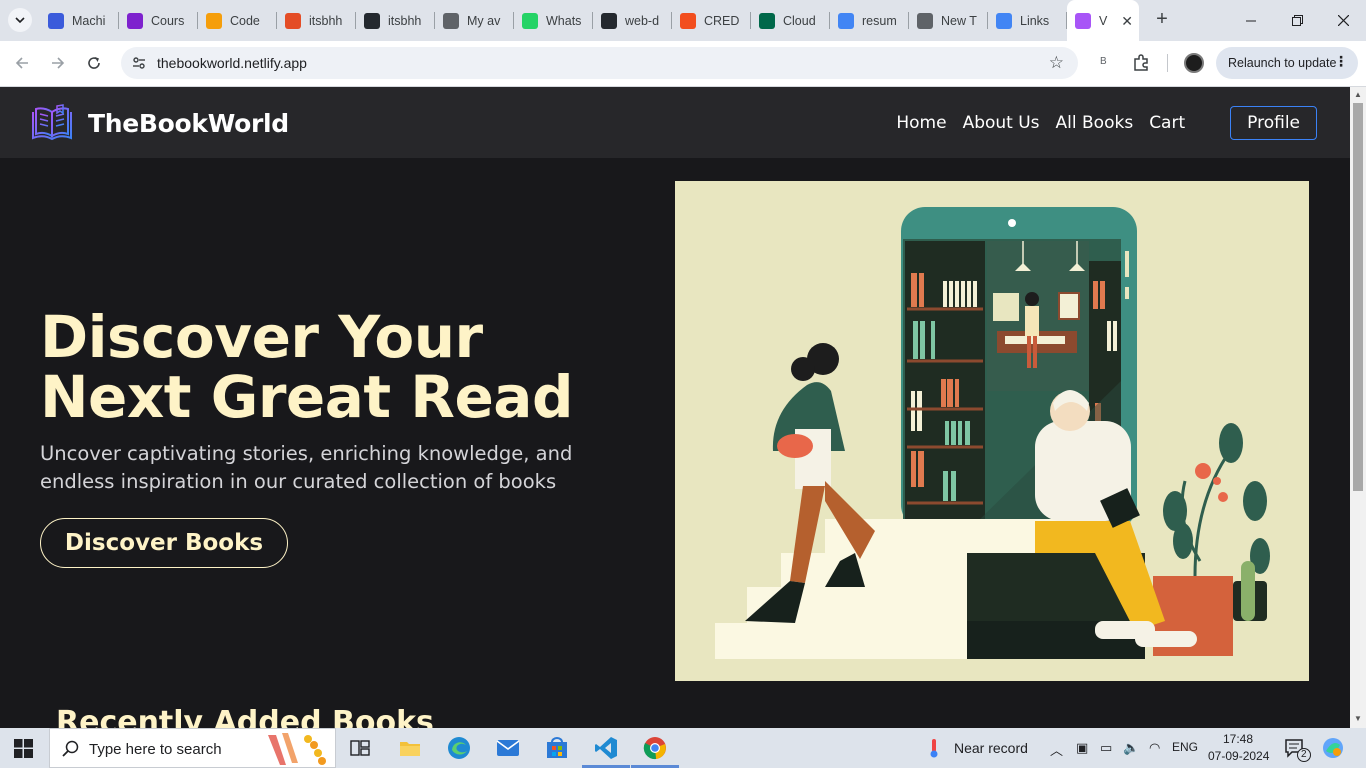  Describe the element at coordinates (599, 63) in the screenshot. I see `address-bar: thebookworld.netlify.app ☆` at that location.